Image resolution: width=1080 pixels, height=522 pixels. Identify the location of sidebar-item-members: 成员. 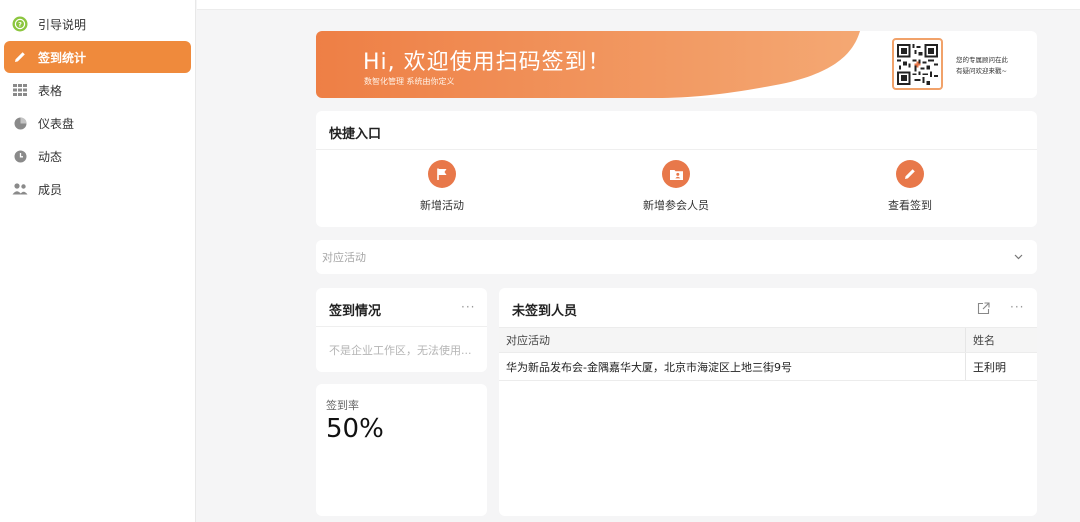
(97, 189).